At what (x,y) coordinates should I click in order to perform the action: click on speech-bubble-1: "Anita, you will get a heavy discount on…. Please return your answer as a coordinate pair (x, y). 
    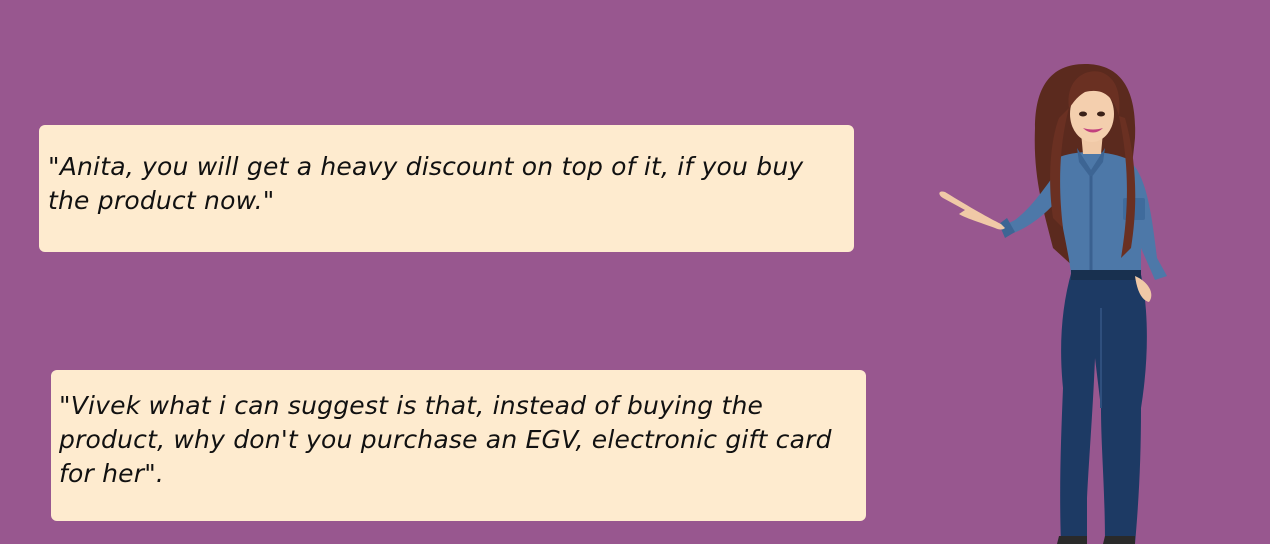
    Looking at the image, I should click on (446, 188).